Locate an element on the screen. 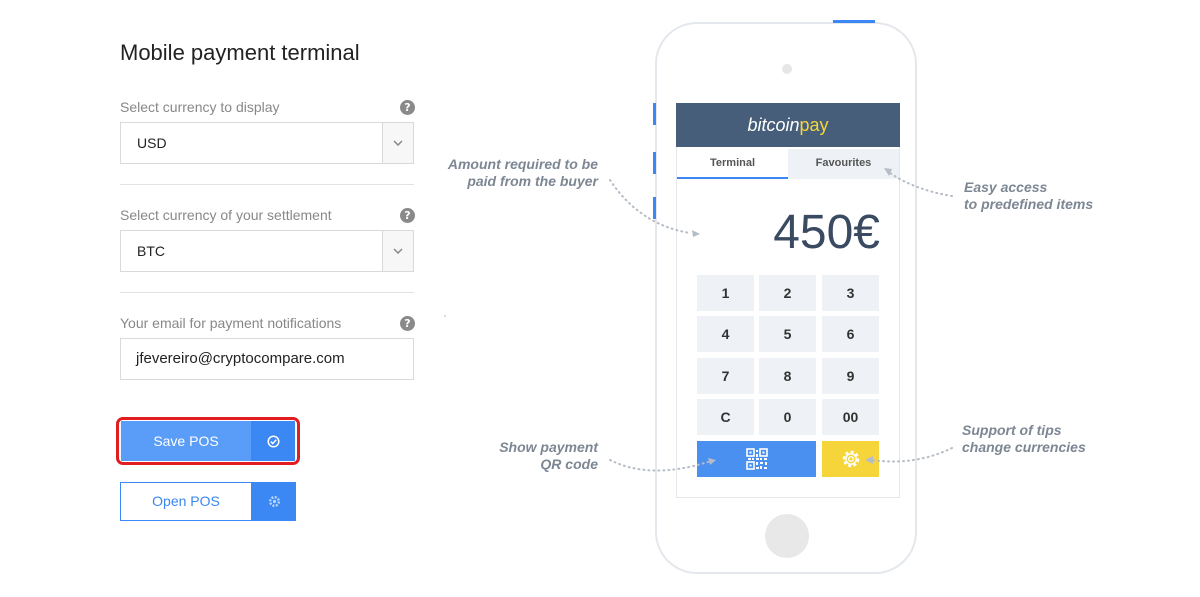 This screenshot has width=1200, height=597. arrow-favourites is located at coordinates (921, 184).